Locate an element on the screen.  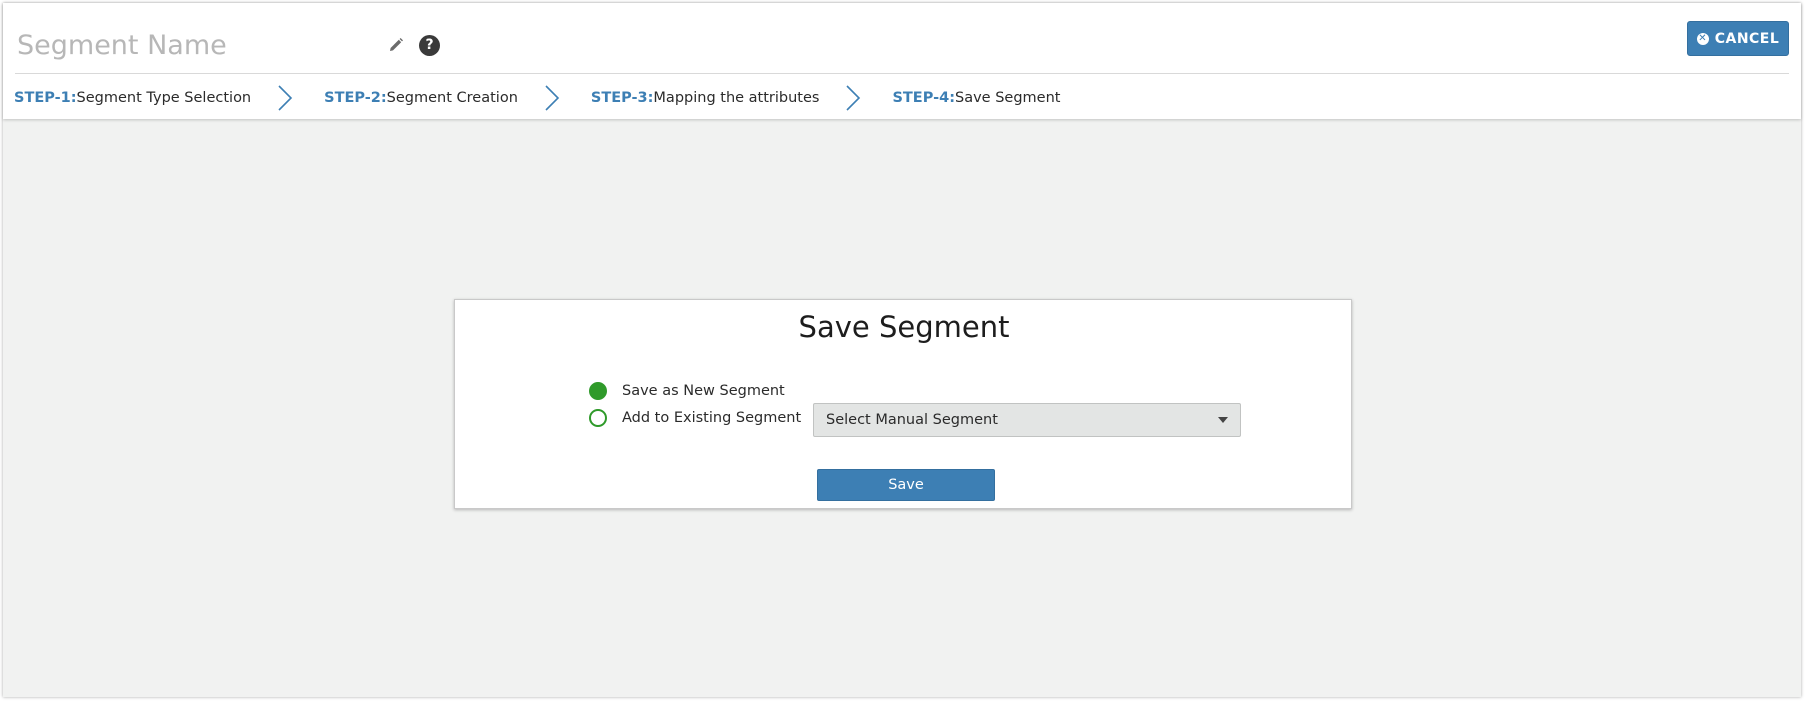
step-3: STEP-3 : Mapping the attributes is located at coordinates (705, 98).